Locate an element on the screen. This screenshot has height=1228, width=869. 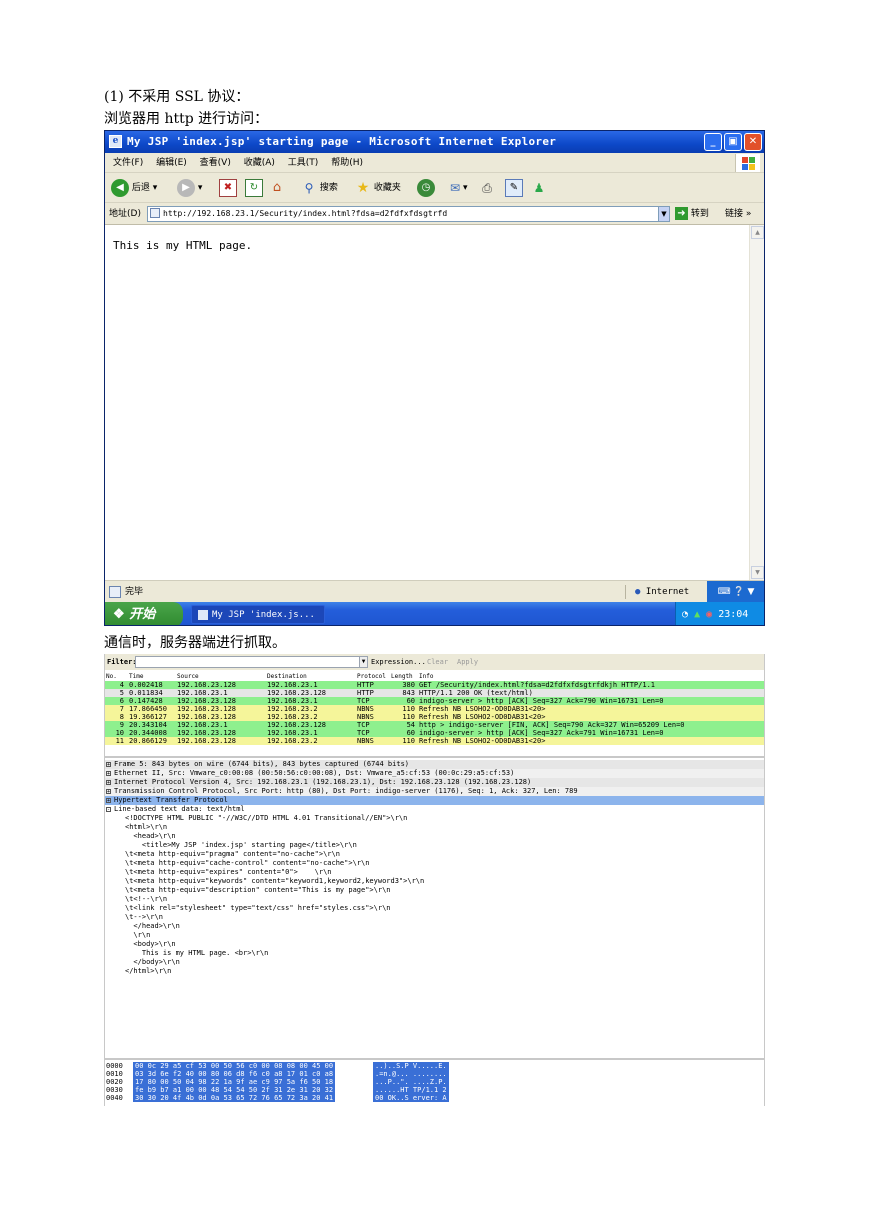
ie-status-bar: 完毕 ● Internet ⌨ ❔ ▼ is located at coordinates (434, 591).